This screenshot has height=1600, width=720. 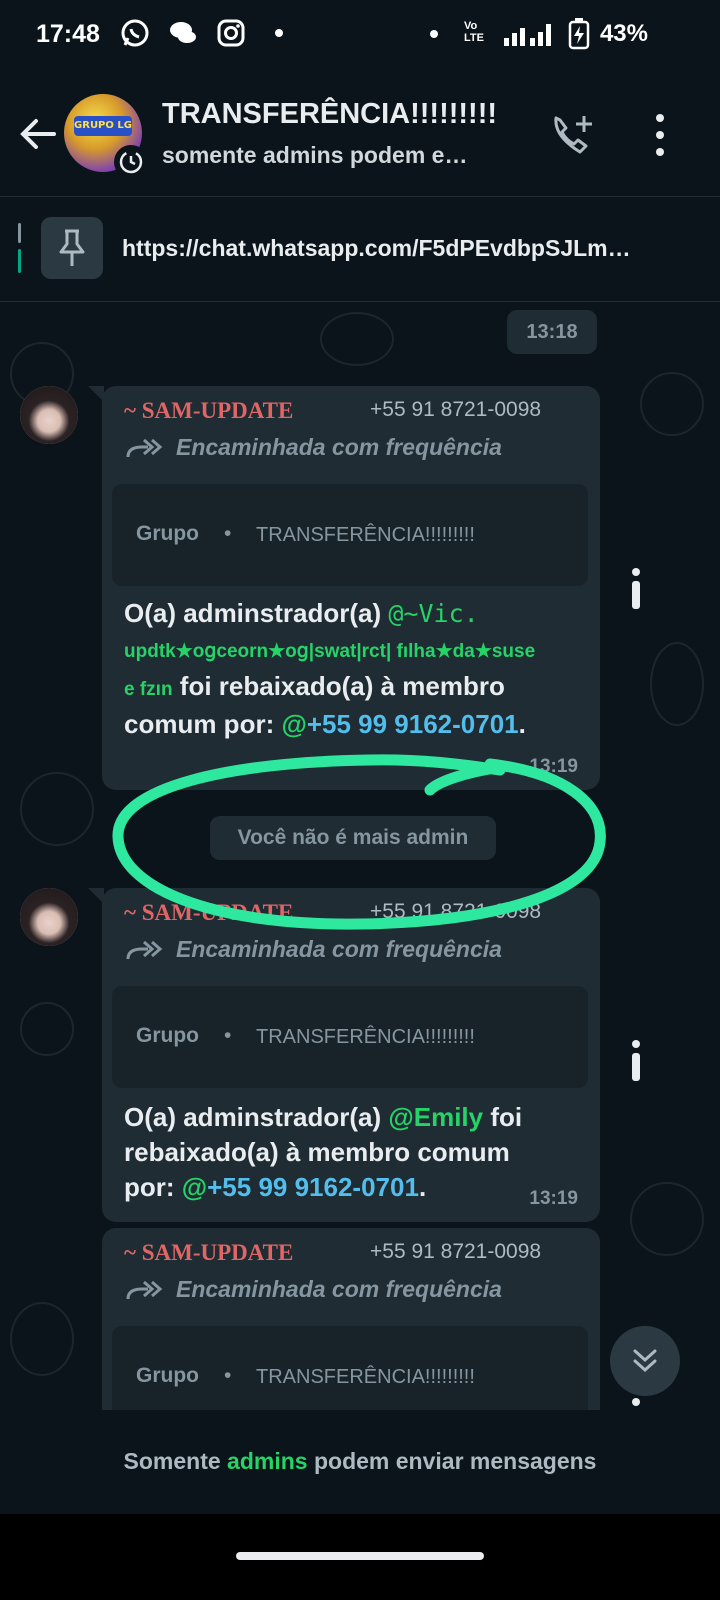 What do you see at coordinates (183, 33) in the screenshot?
I see `chat-bubbles-icon` at bounding box center [183, 33].